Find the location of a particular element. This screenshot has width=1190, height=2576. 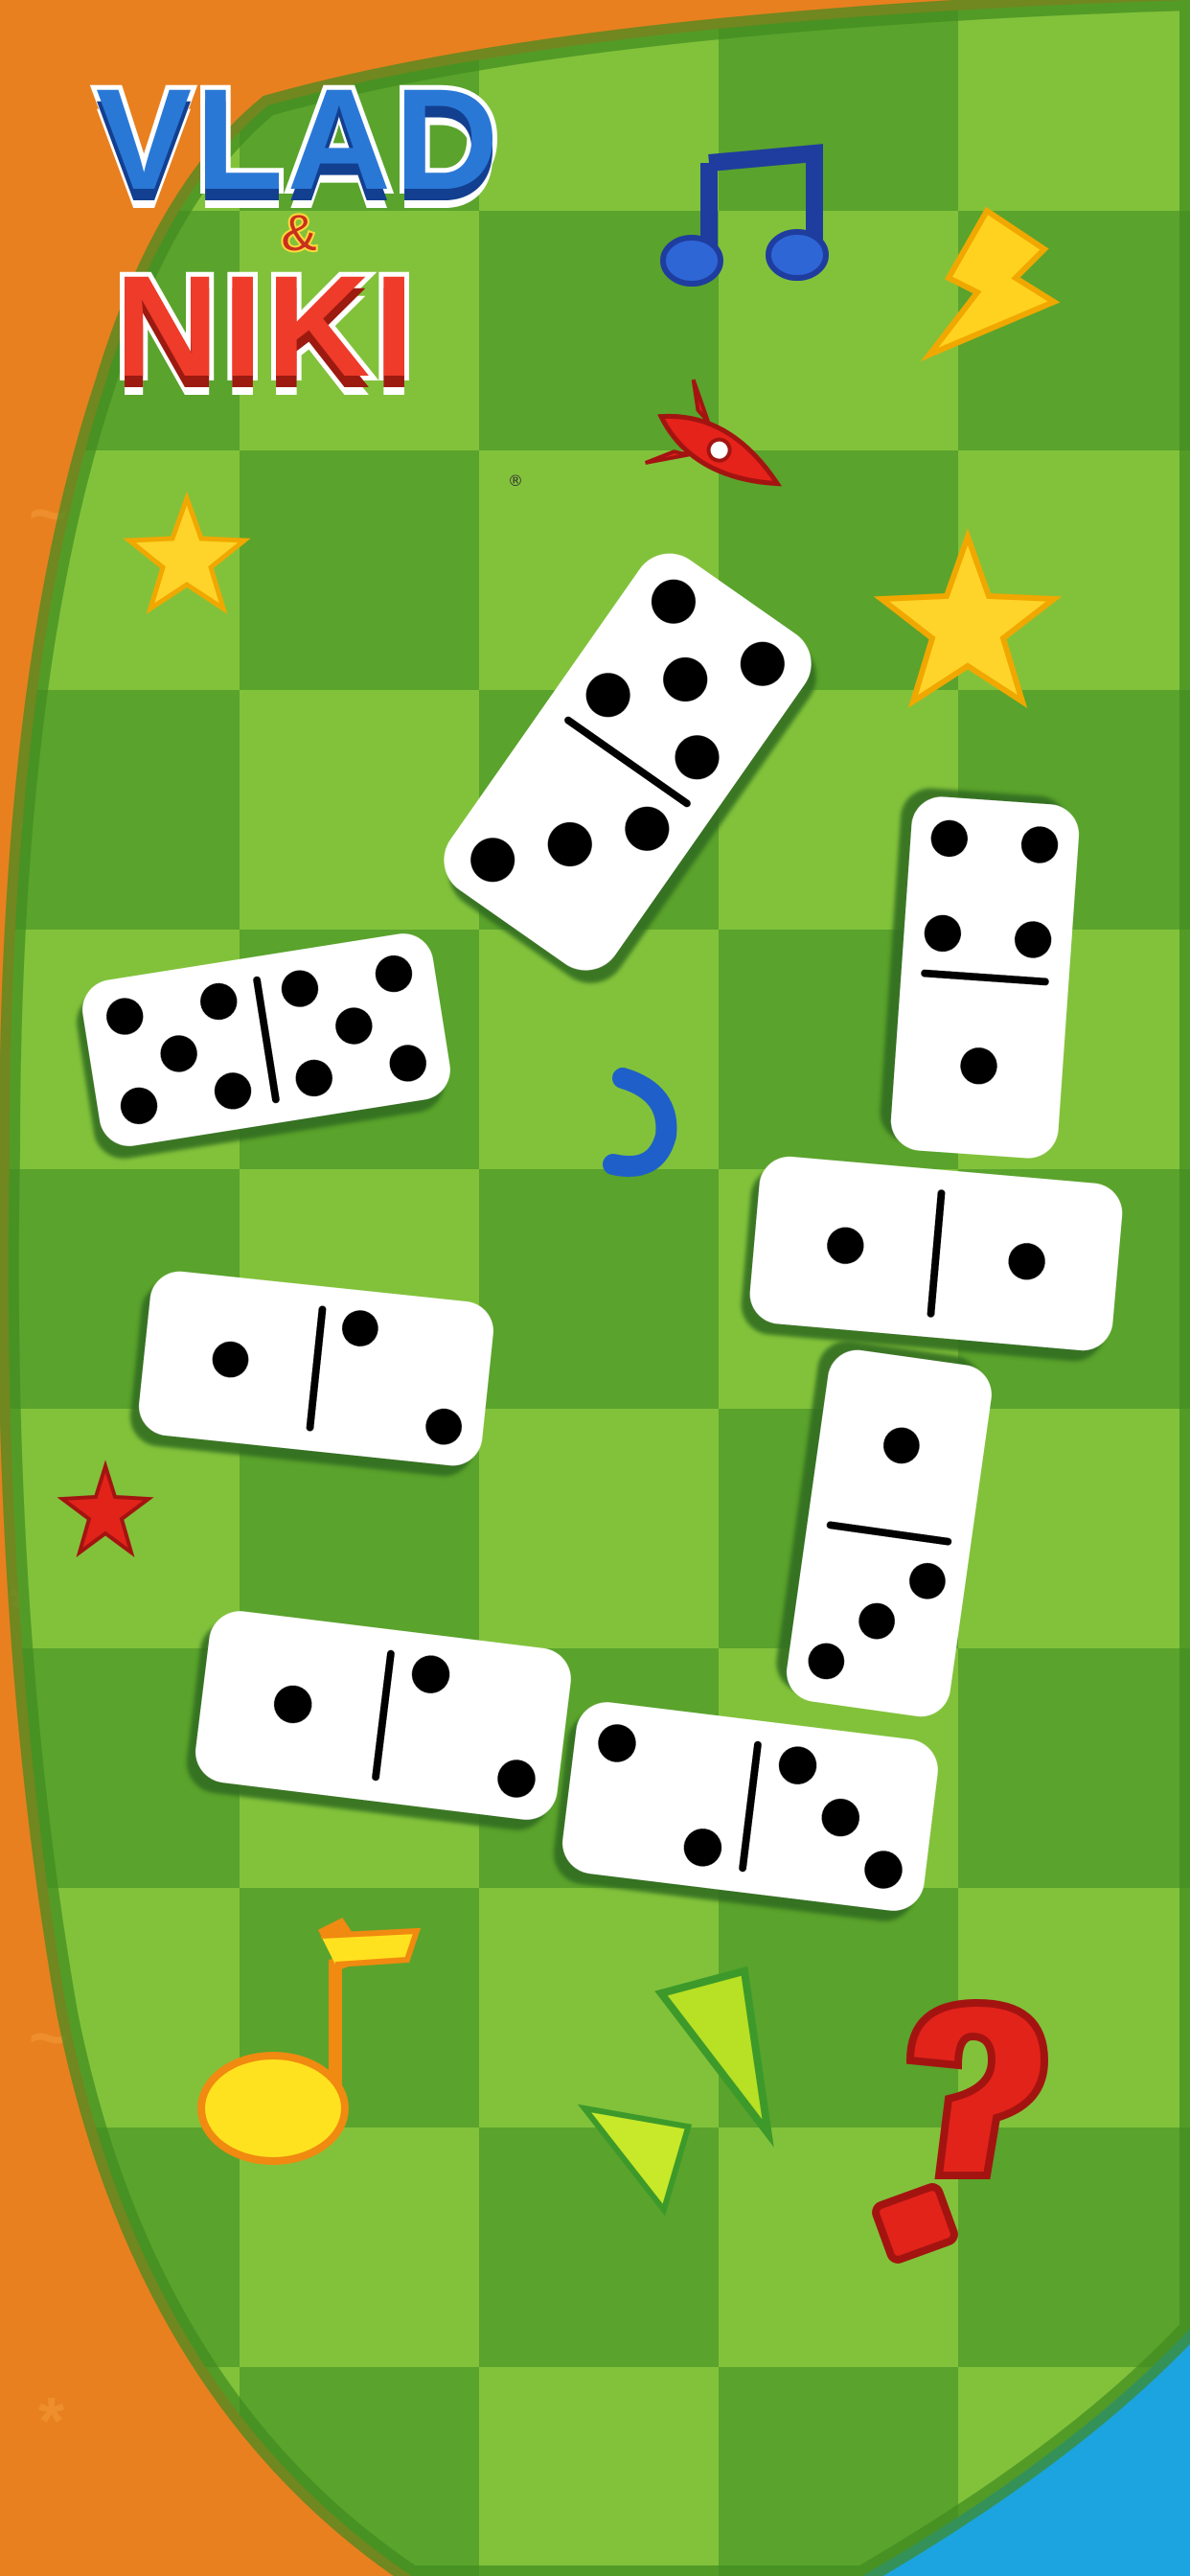

vlad-and-niki-logo: VLAD & NIKI ® is located at coordinates (292, 274).